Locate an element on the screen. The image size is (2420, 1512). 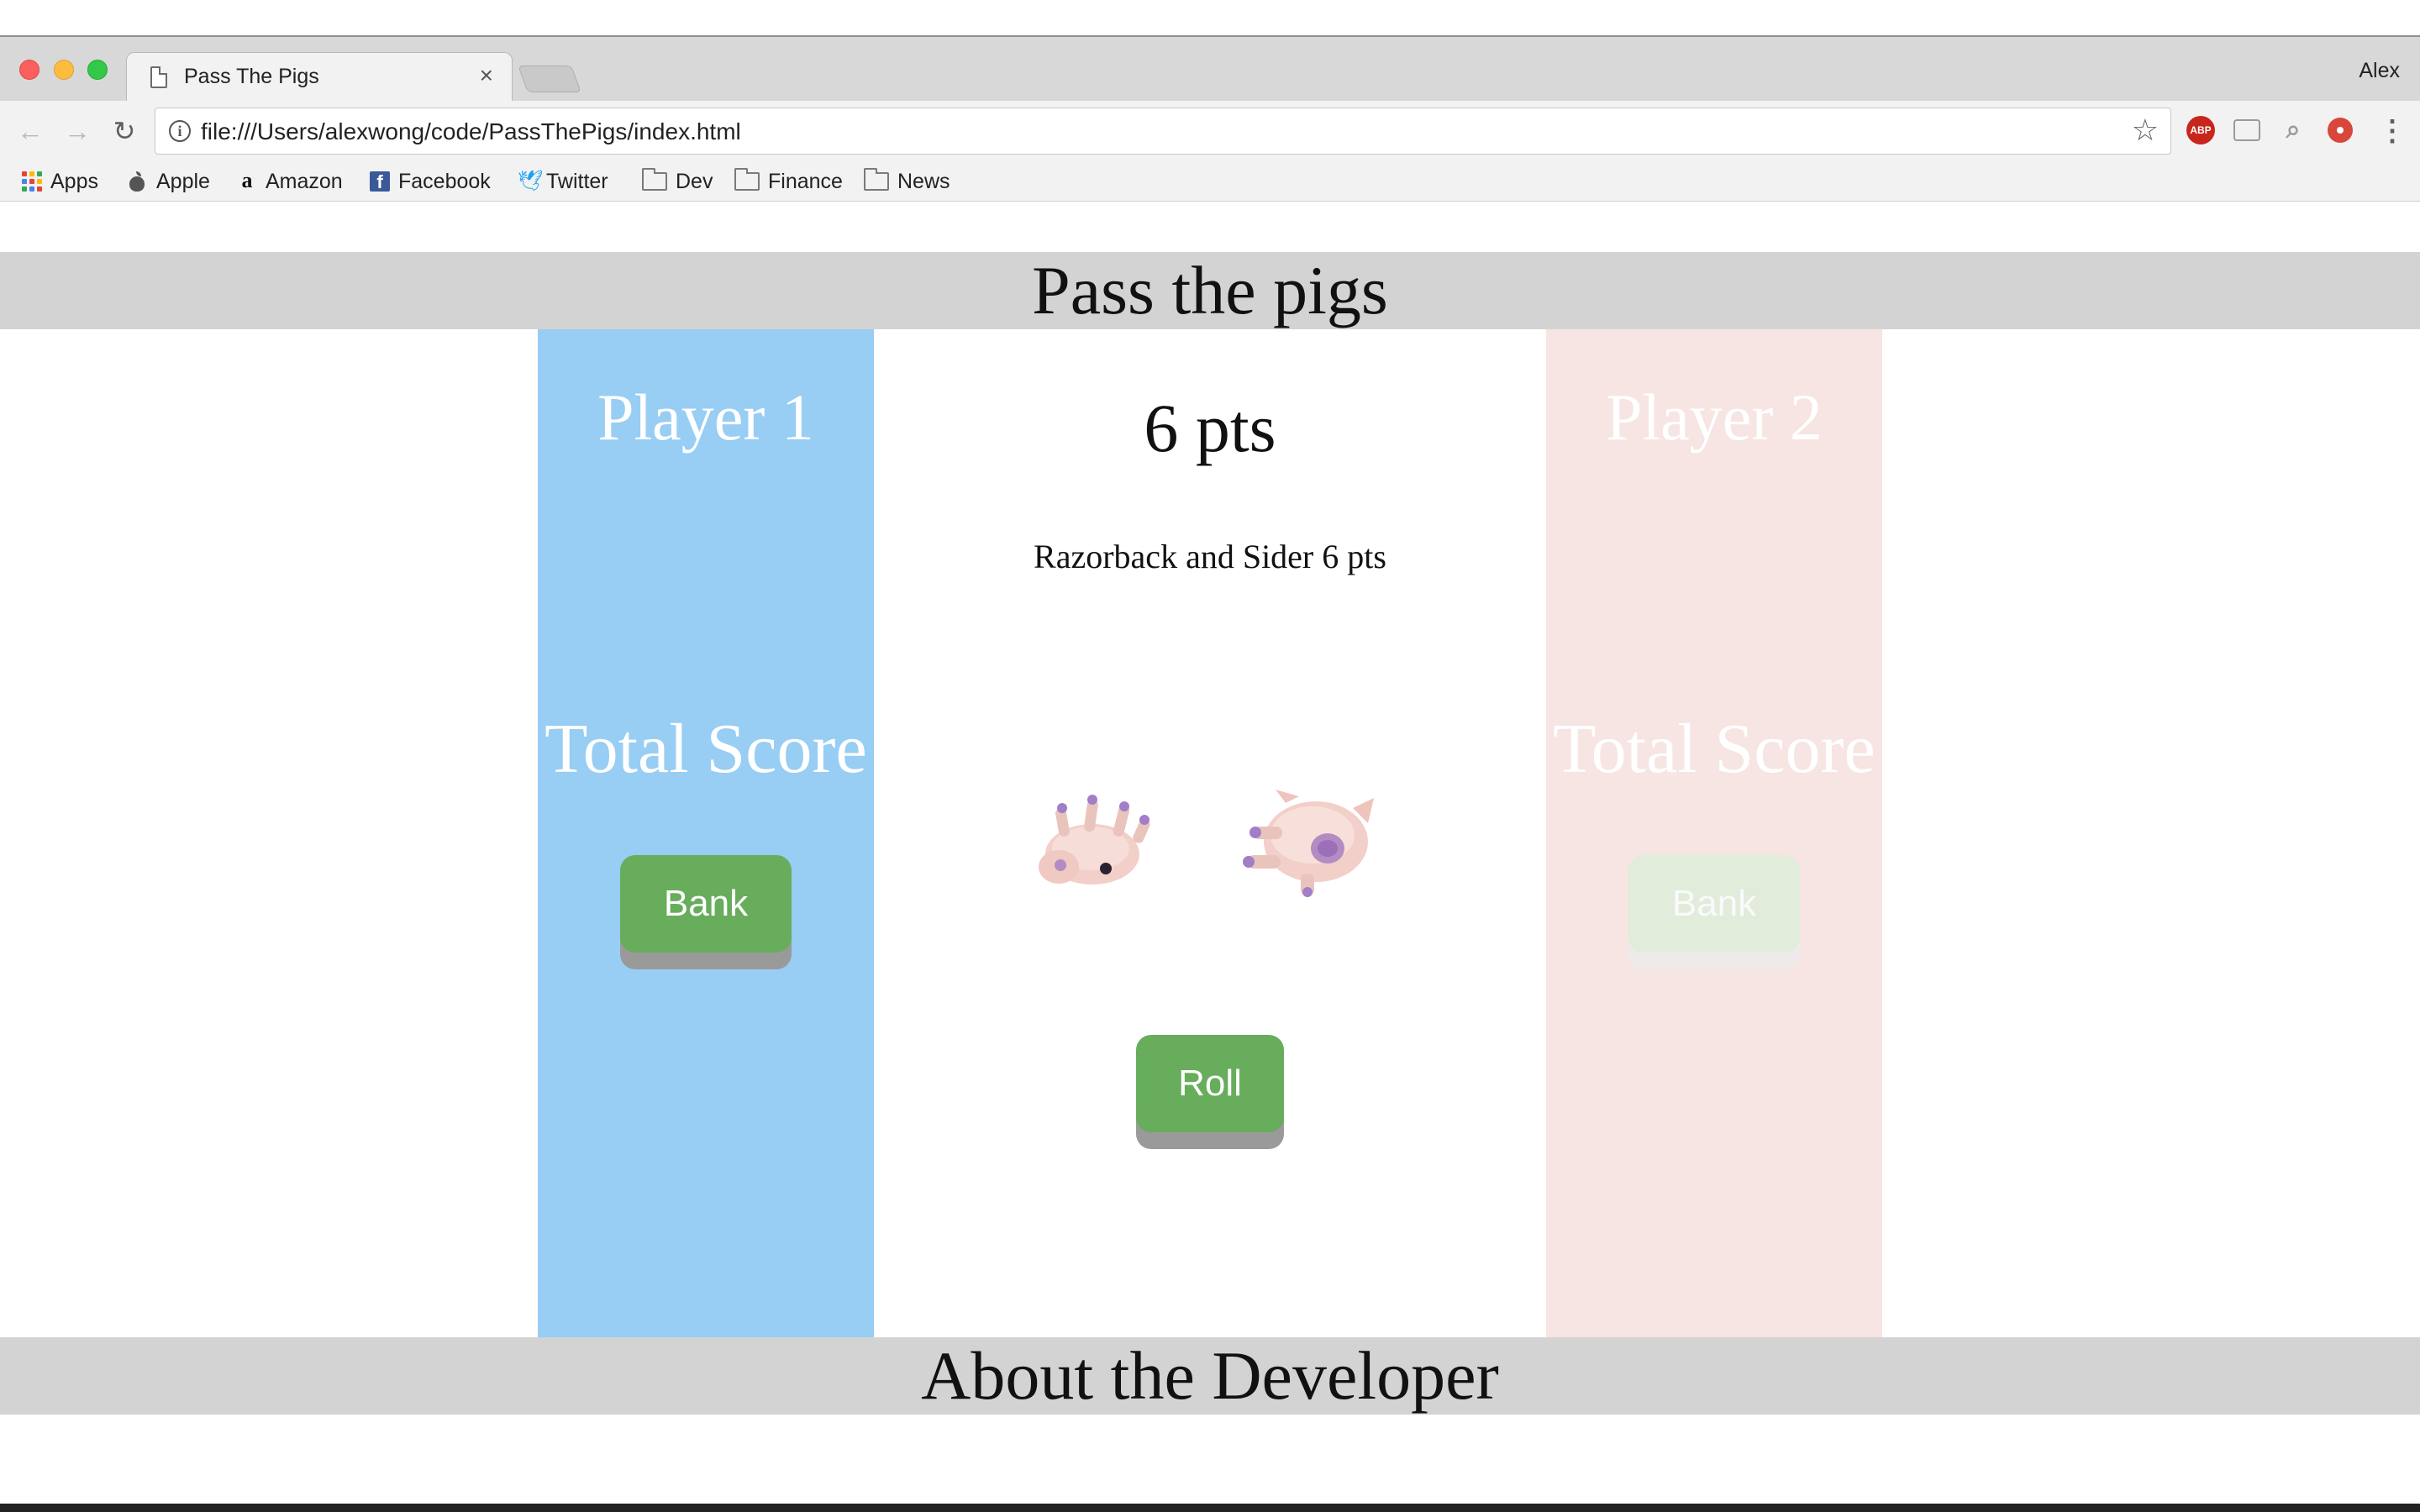
tab-title: Pass The Pigs is located at coordinates (251, 76).